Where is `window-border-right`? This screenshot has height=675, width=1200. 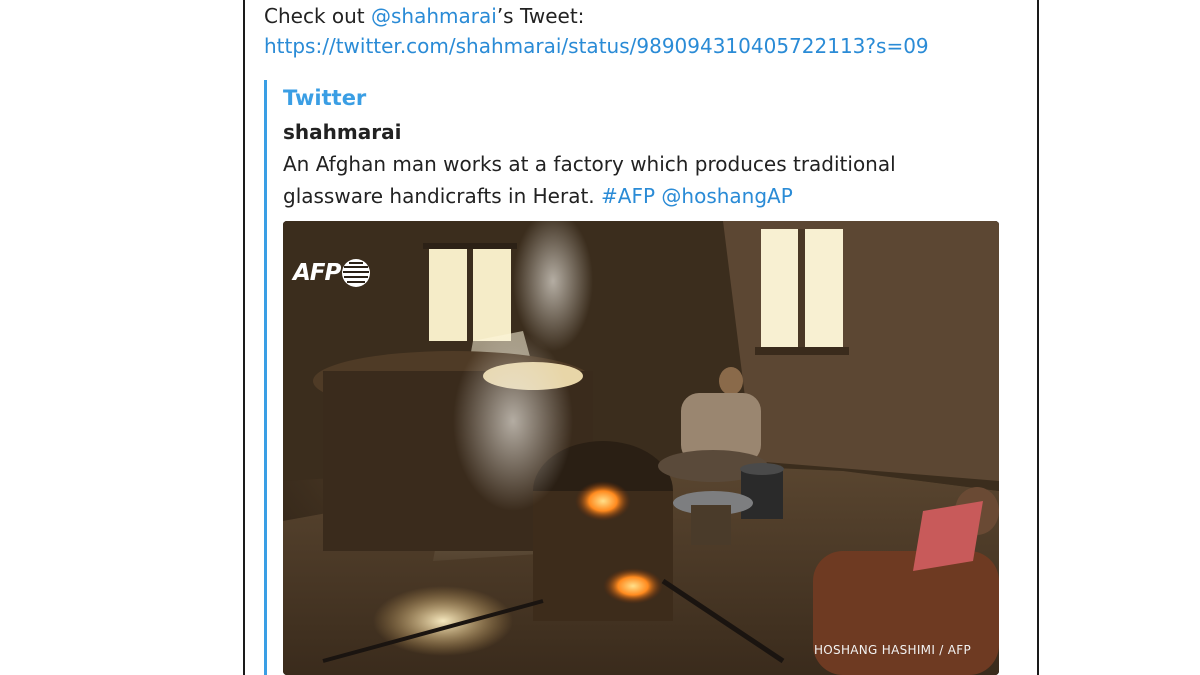
window-border-right is located at coordinates (1038, 337).